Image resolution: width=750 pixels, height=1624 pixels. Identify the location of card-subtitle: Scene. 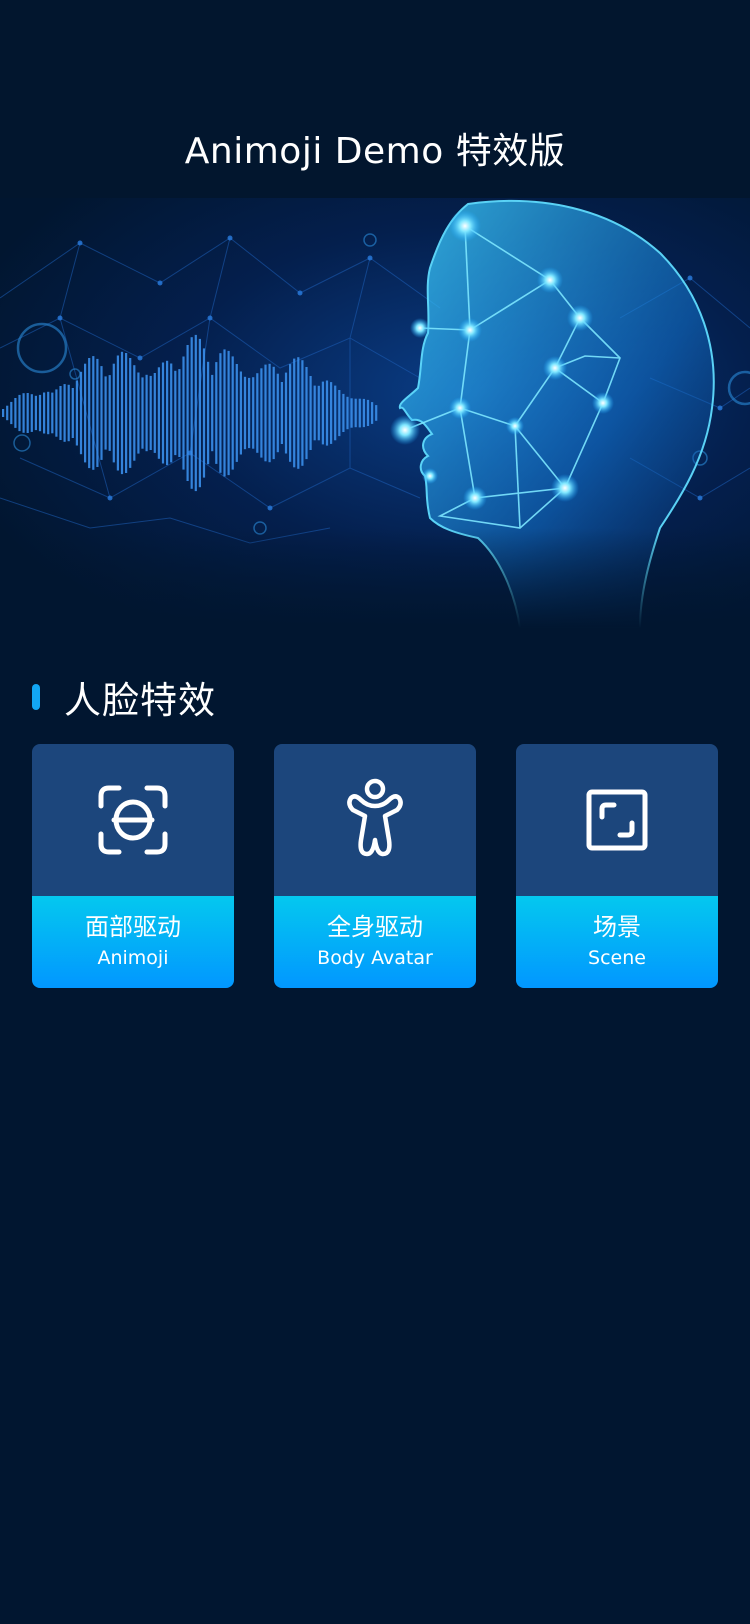
(617, 958).